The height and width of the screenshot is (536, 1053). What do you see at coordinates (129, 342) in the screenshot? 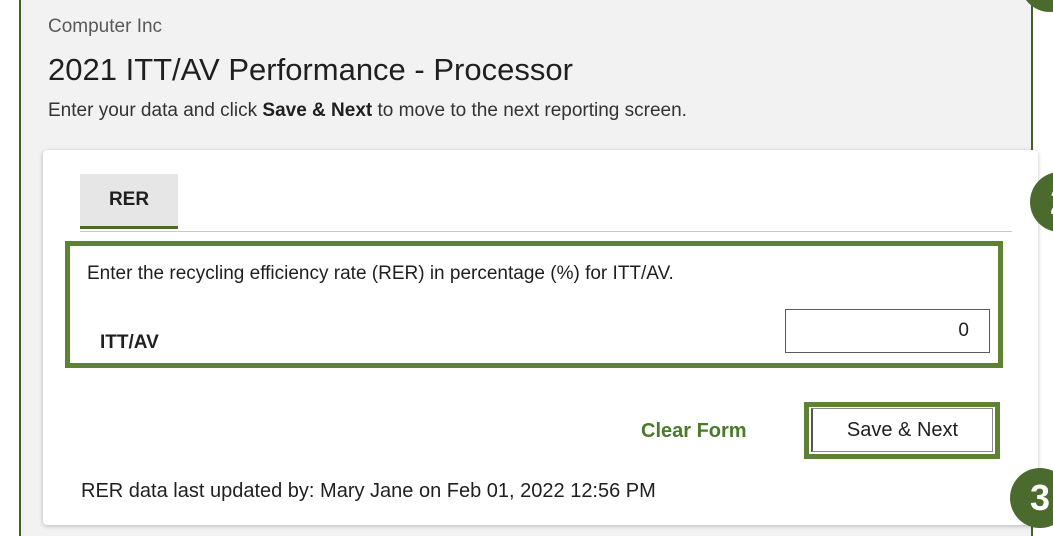
I see `itt-av-label: ITT/AV` at bounding box center [129, 342].